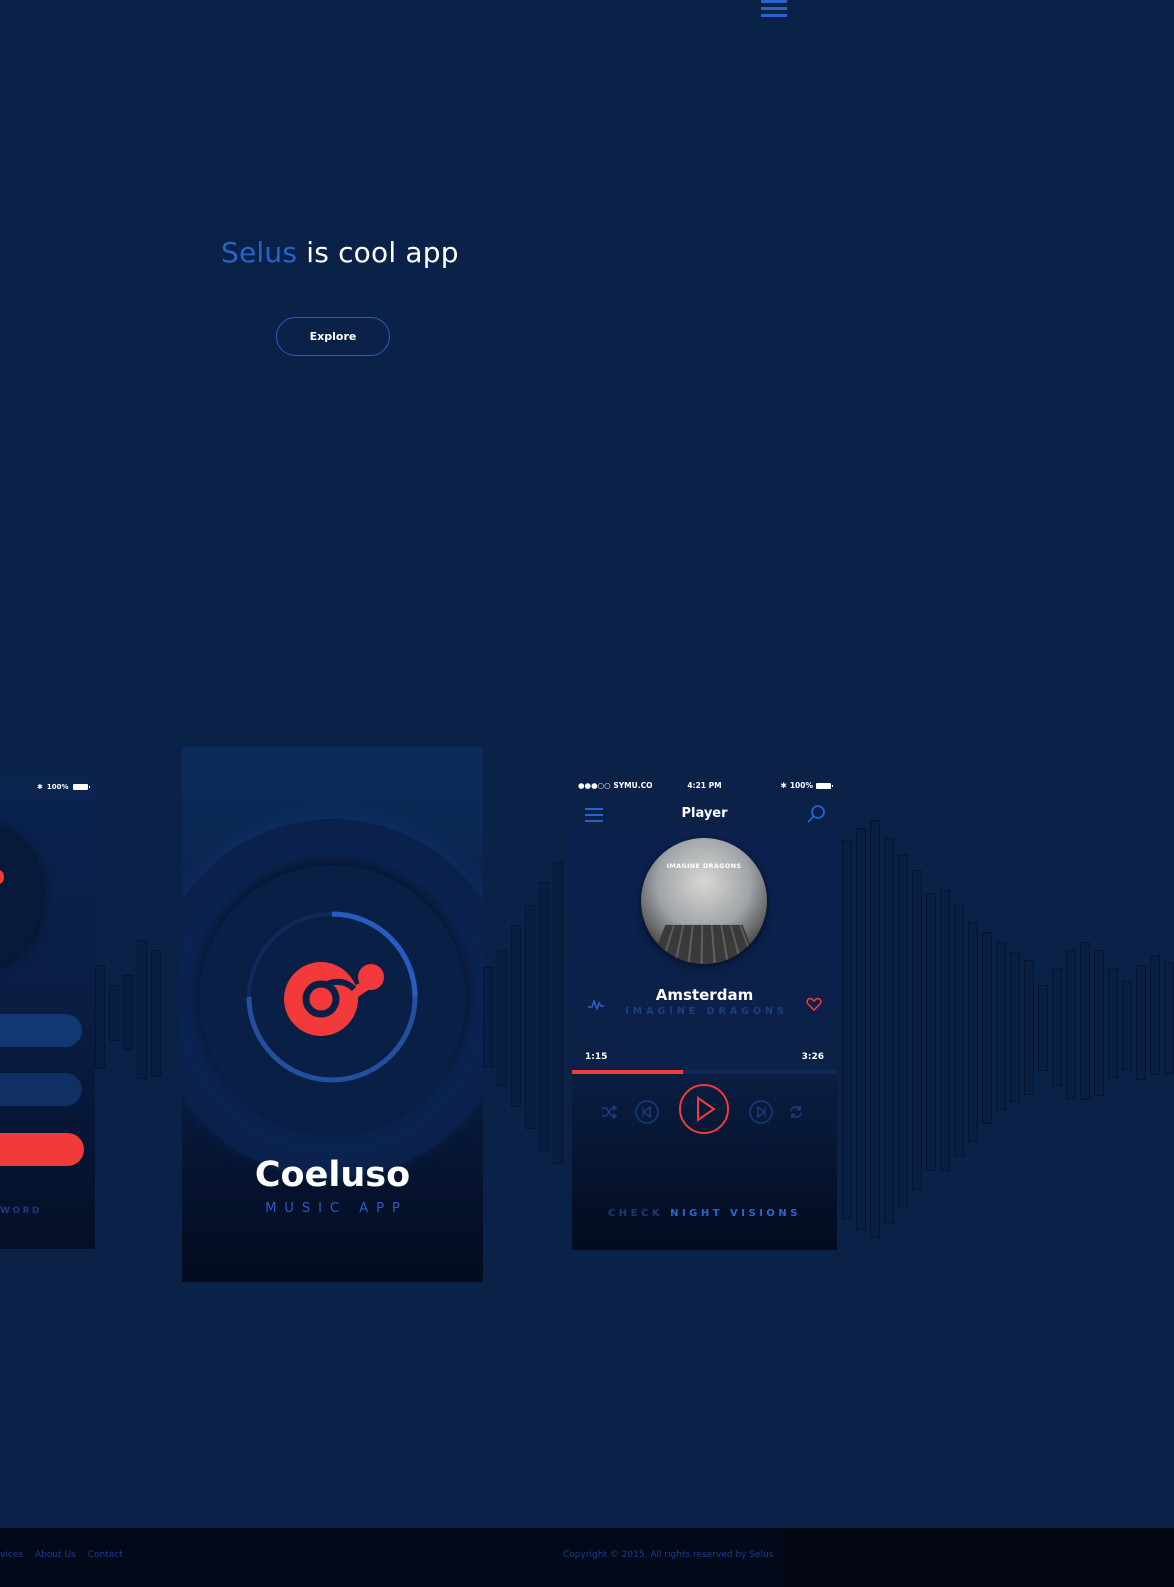  Describe the element at coordinates (704, 1162) in the screenshot. I see `player-controls: CHECK NIGHT VISIONS` at that location.